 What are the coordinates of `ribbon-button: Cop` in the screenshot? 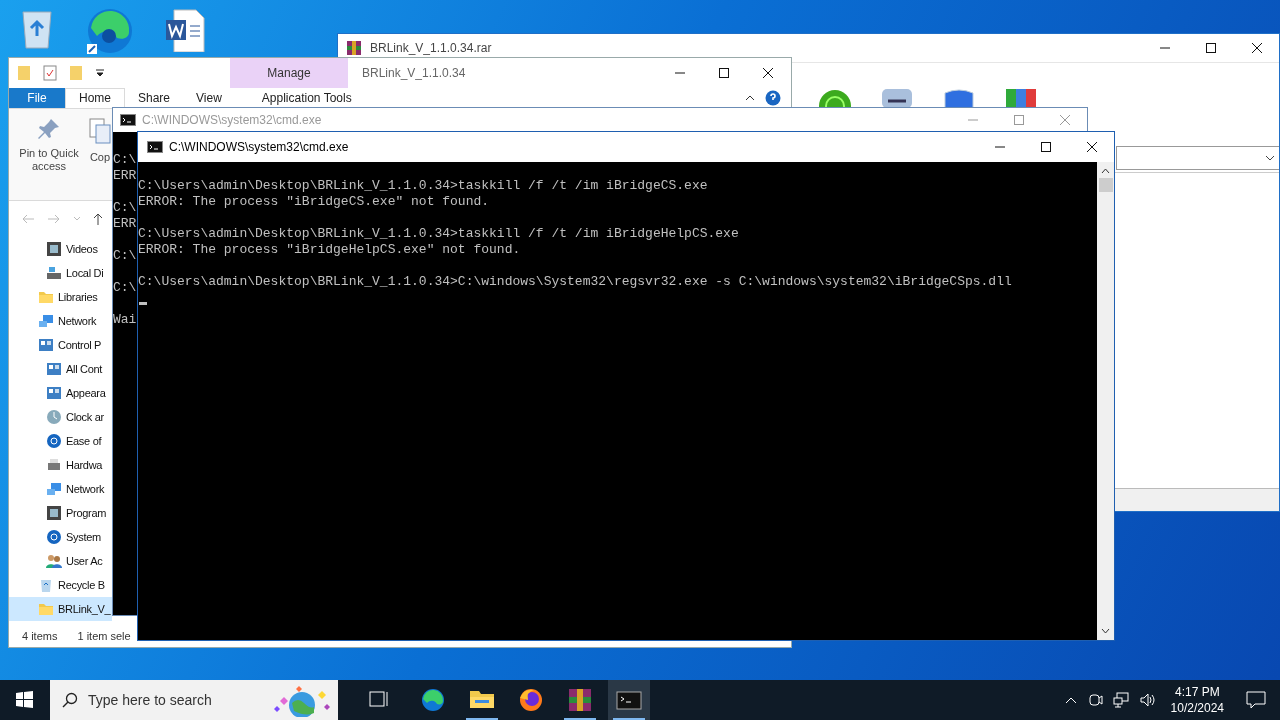 It's located at (100, 158).